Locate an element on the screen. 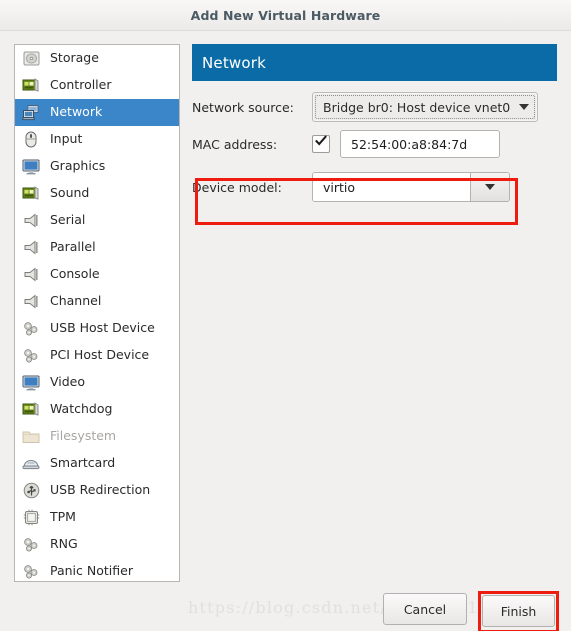  sidebar-item-controller: Controller is located at coordinates (97, 85).